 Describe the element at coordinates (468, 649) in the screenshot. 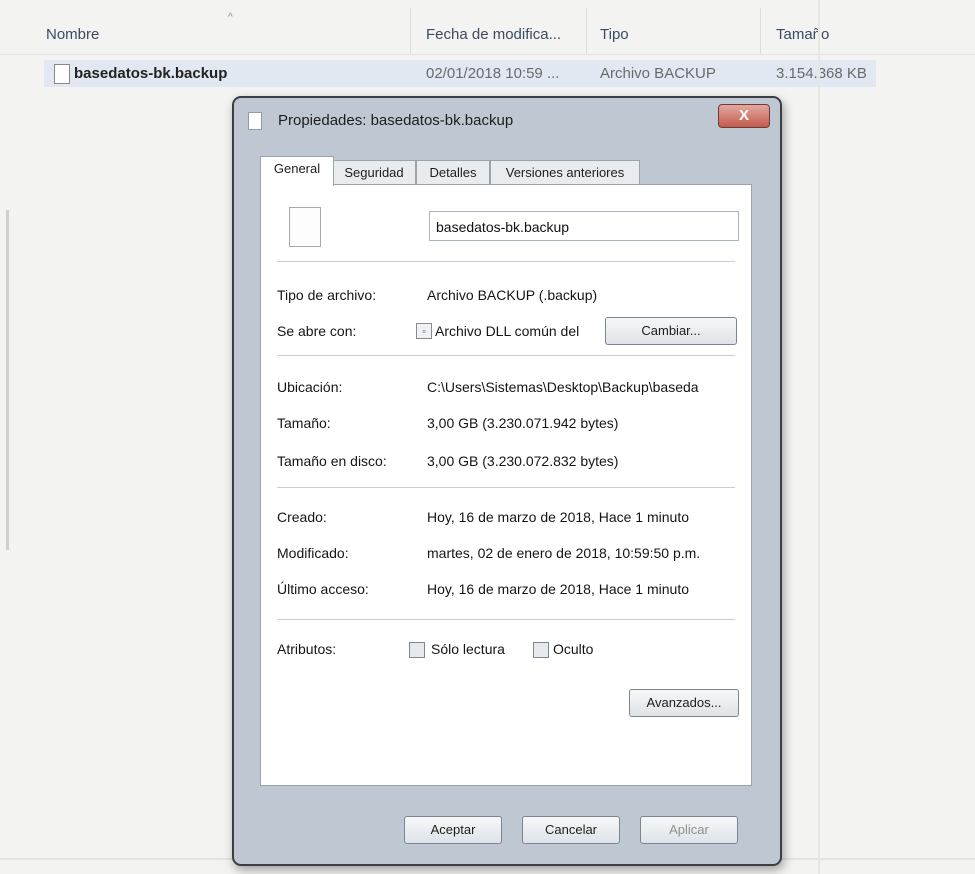

I see `readonly-label: Sólo lectura` at that location.